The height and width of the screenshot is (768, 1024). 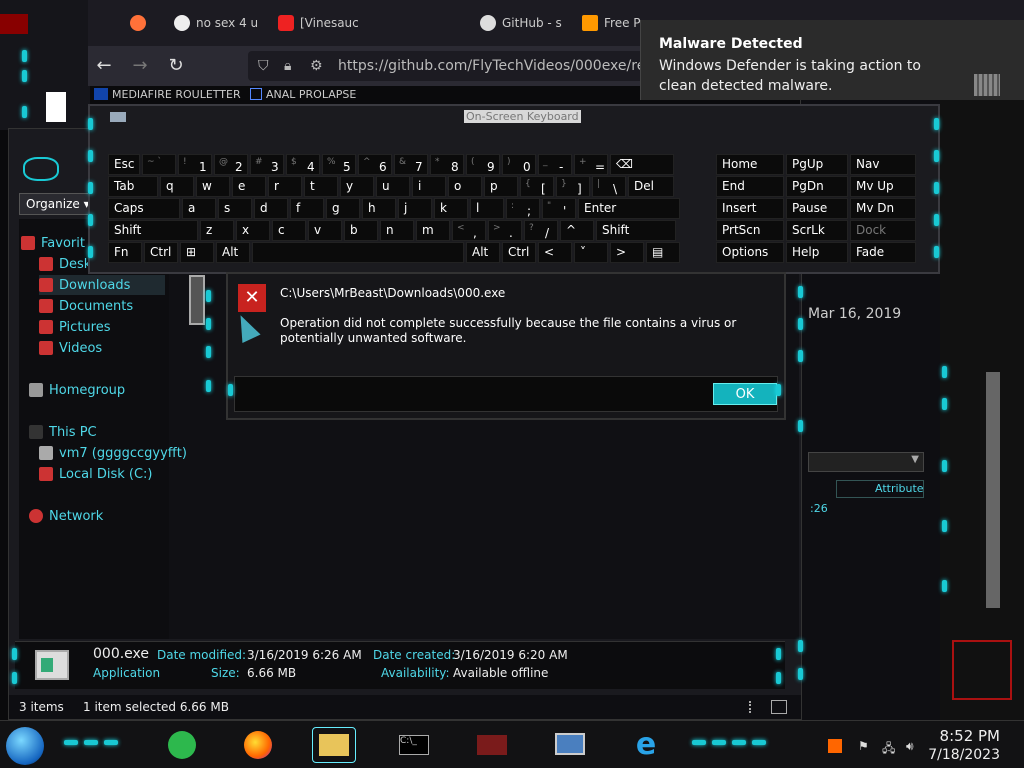 What do you see at coordinates (663, 252) in the screenshot?
I see `osk-key: ▤` at bounding box center [663, 252].